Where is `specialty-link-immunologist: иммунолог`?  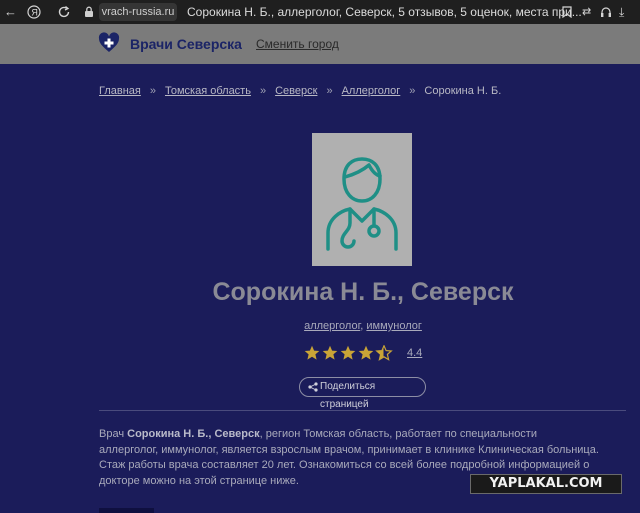
specialty-link-immunologist: иммунолог is located at coordinates (394, 326).